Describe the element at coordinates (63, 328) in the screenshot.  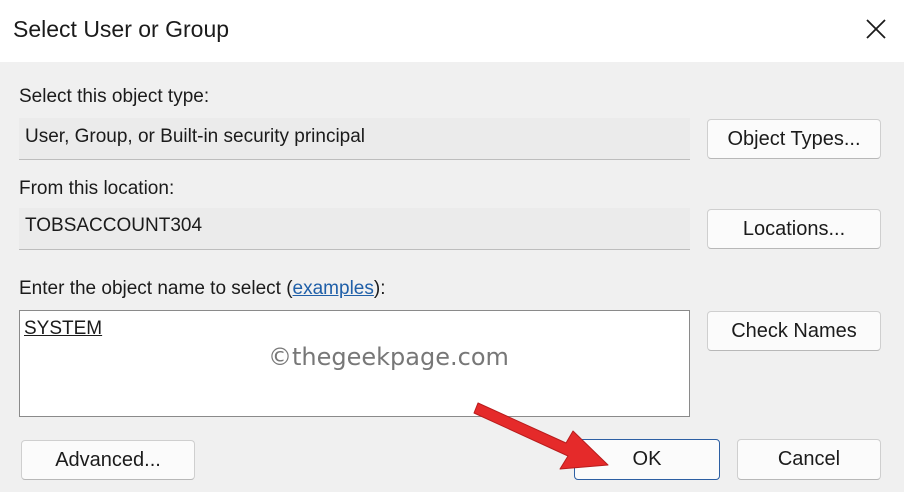
I see `object-name-value: SYSTEM` at that location.